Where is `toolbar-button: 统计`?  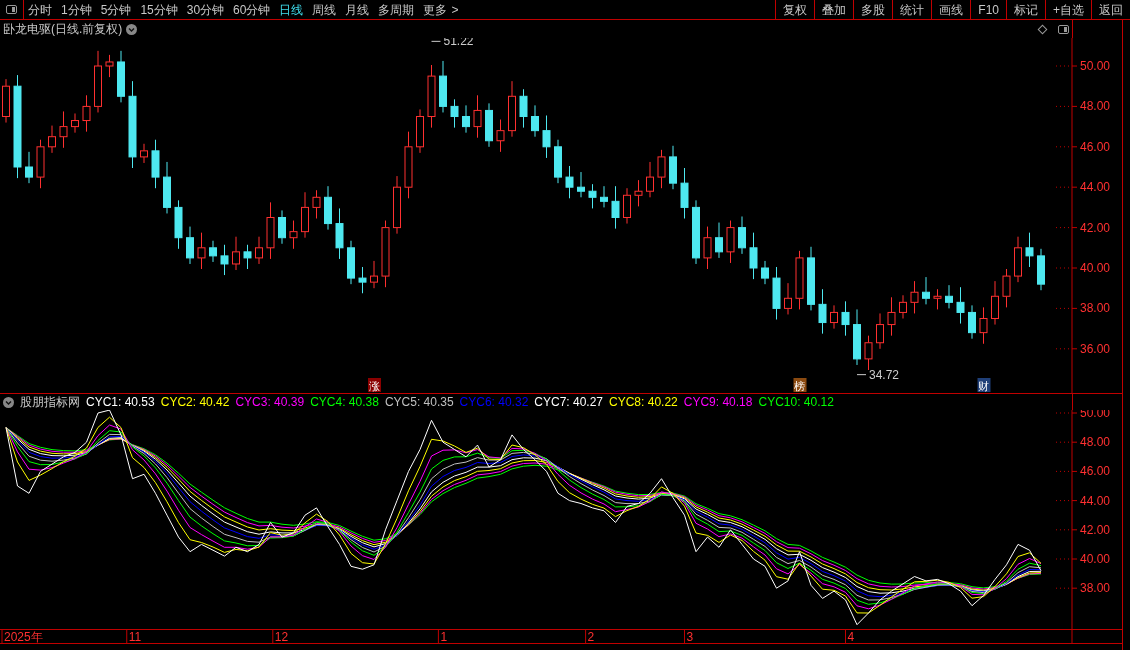 toolbar-button: 统计 is located at coordinates (912, 9).